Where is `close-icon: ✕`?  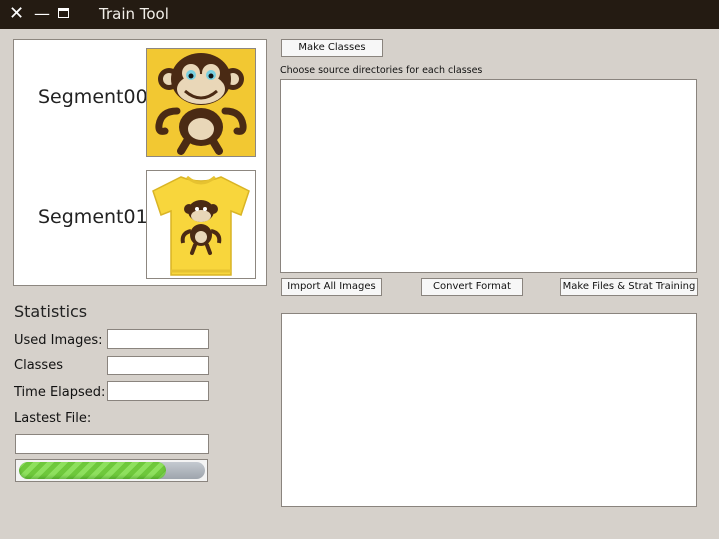
close-icon: ✕ is located at coordinates (16, 14).